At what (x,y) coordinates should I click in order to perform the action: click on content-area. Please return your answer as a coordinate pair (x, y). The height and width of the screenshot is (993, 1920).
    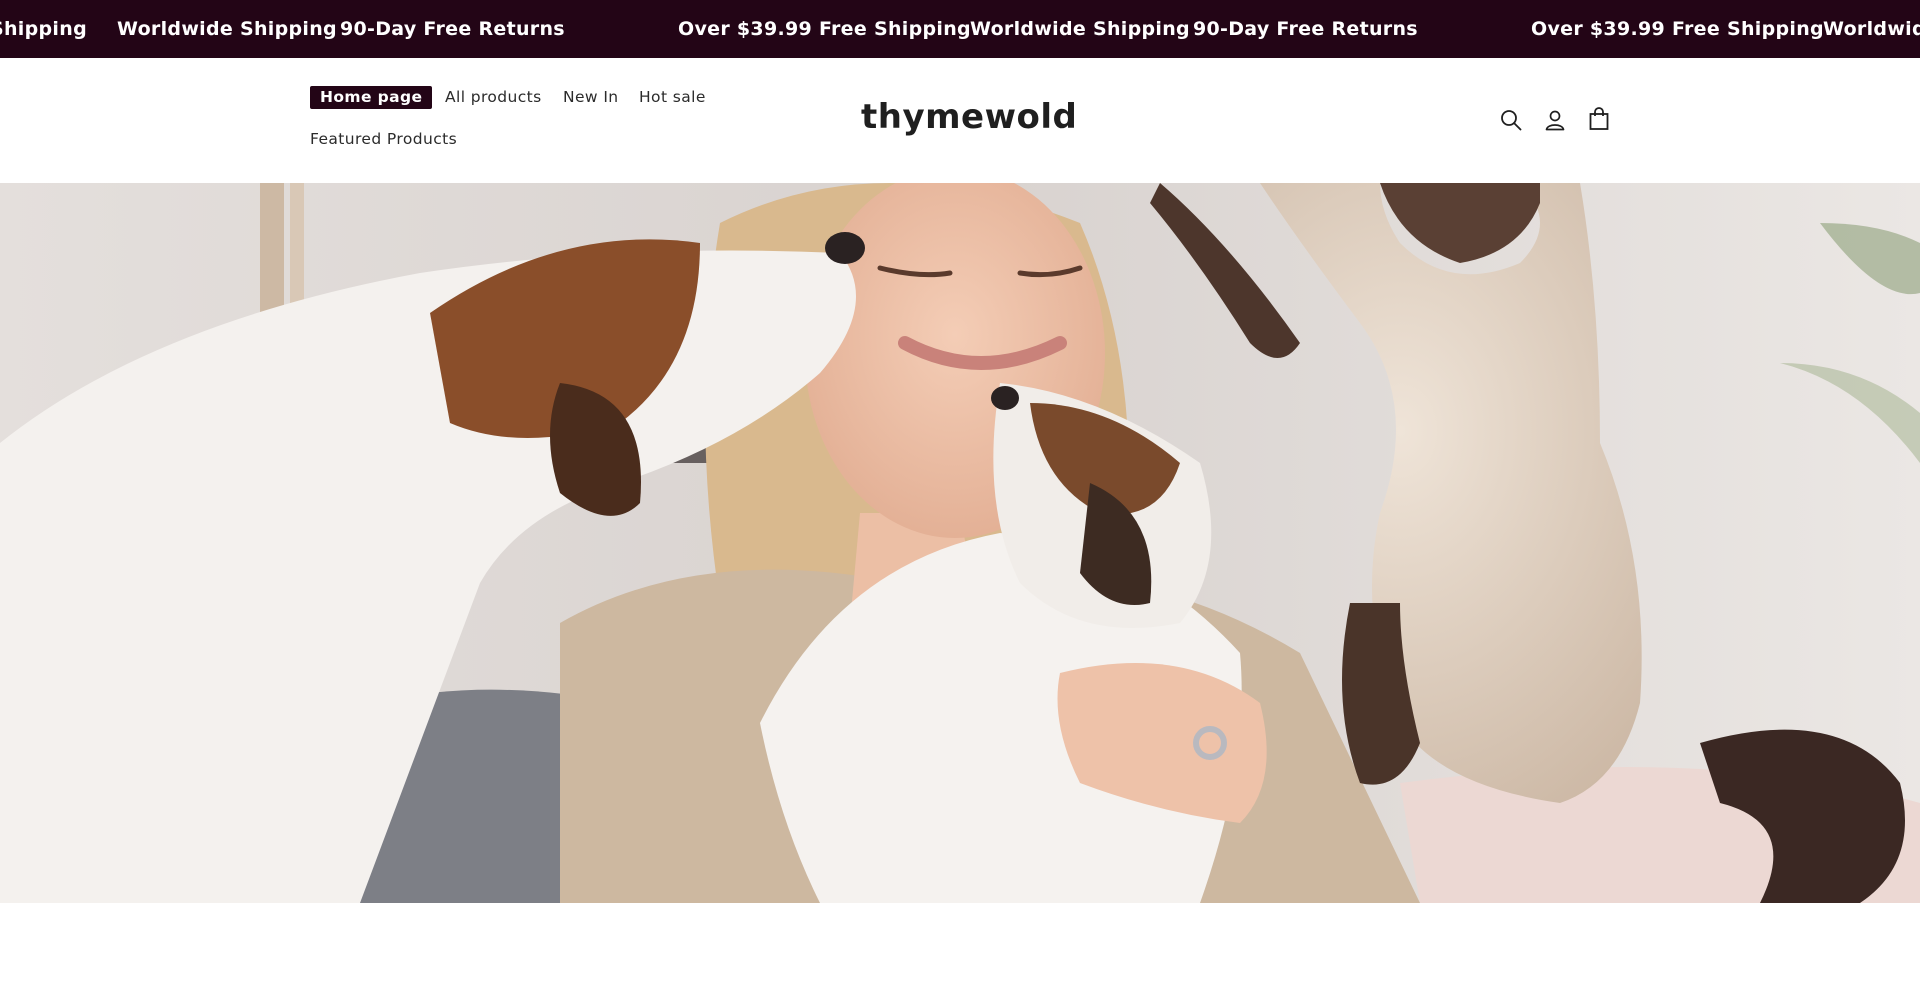
    Looking at the image, I should click on (960, 948).